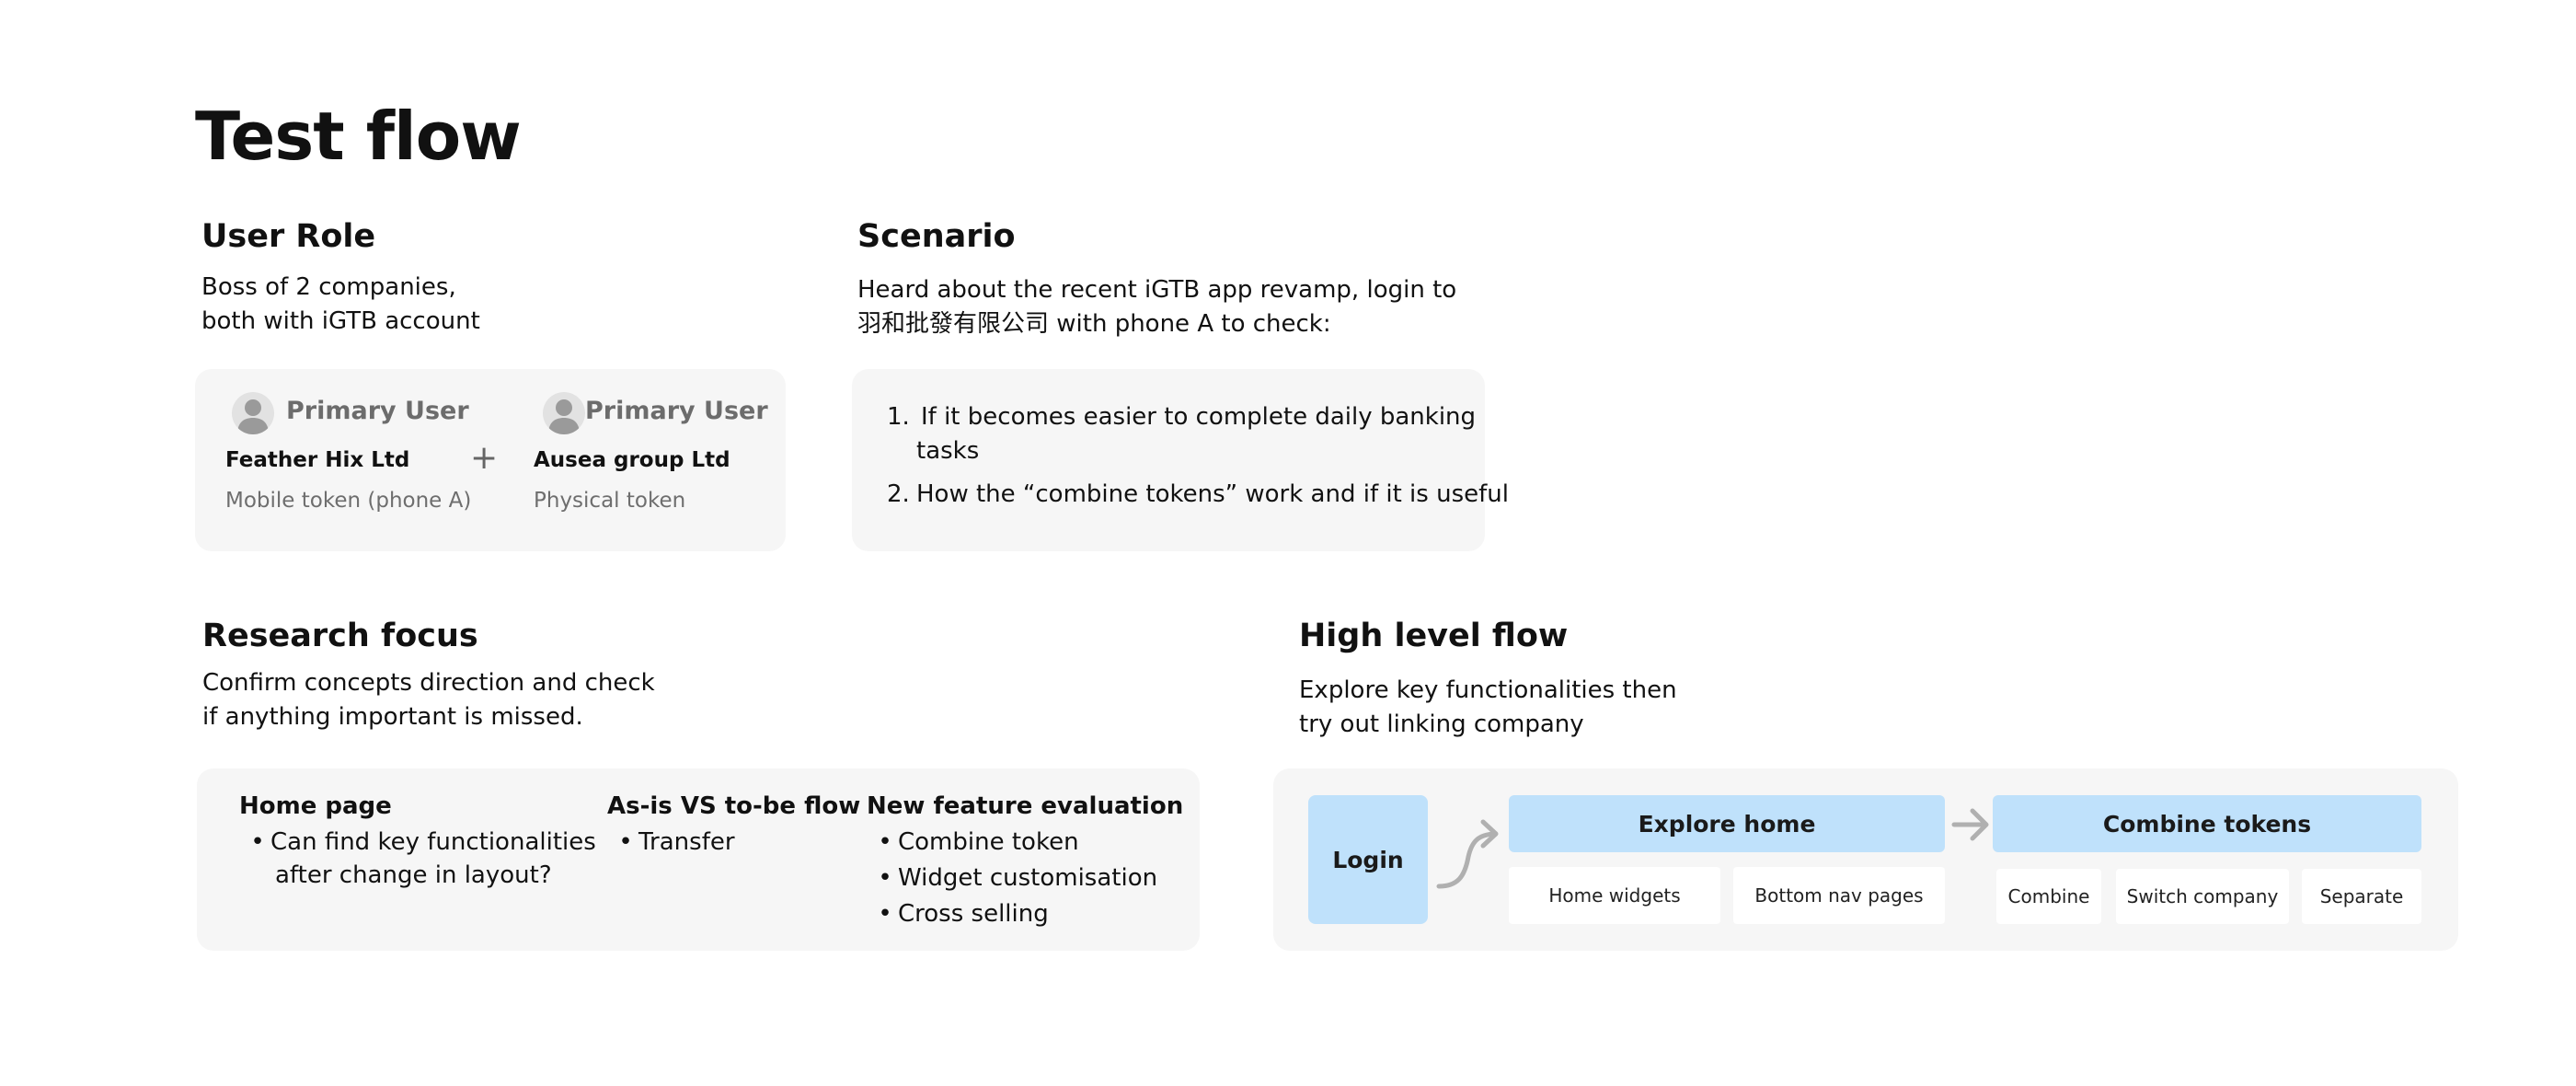  I want to click on curved-arrow-icon, so click(1467, 854).